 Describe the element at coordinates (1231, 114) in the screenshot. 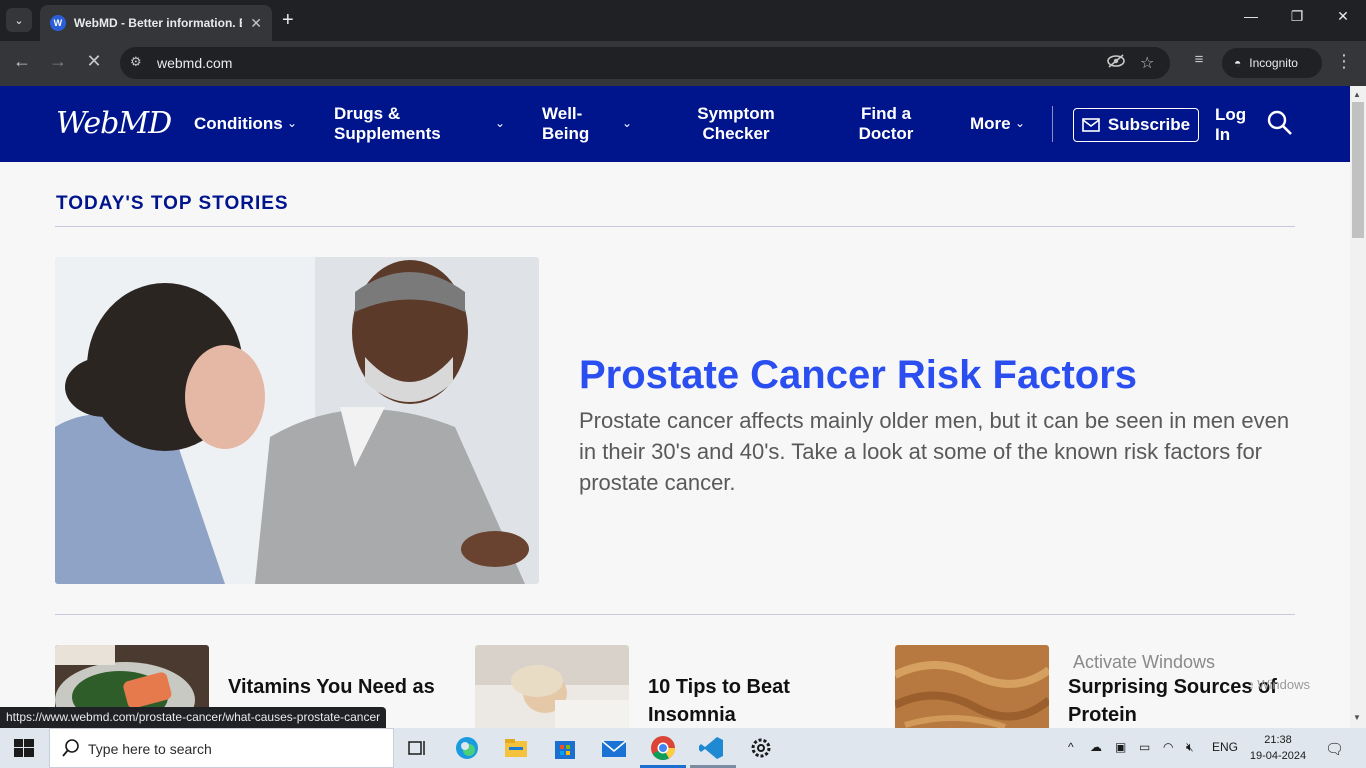

I see `login-label-1: Log` at that location.